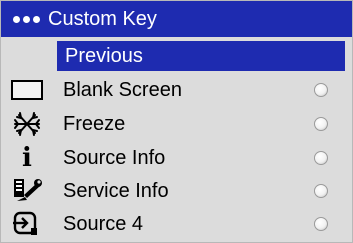  What do you see at coordinates (94, 123) in the screenshot?
I see `option-label-freeze: Freeze` at bounding box center [94, 123].